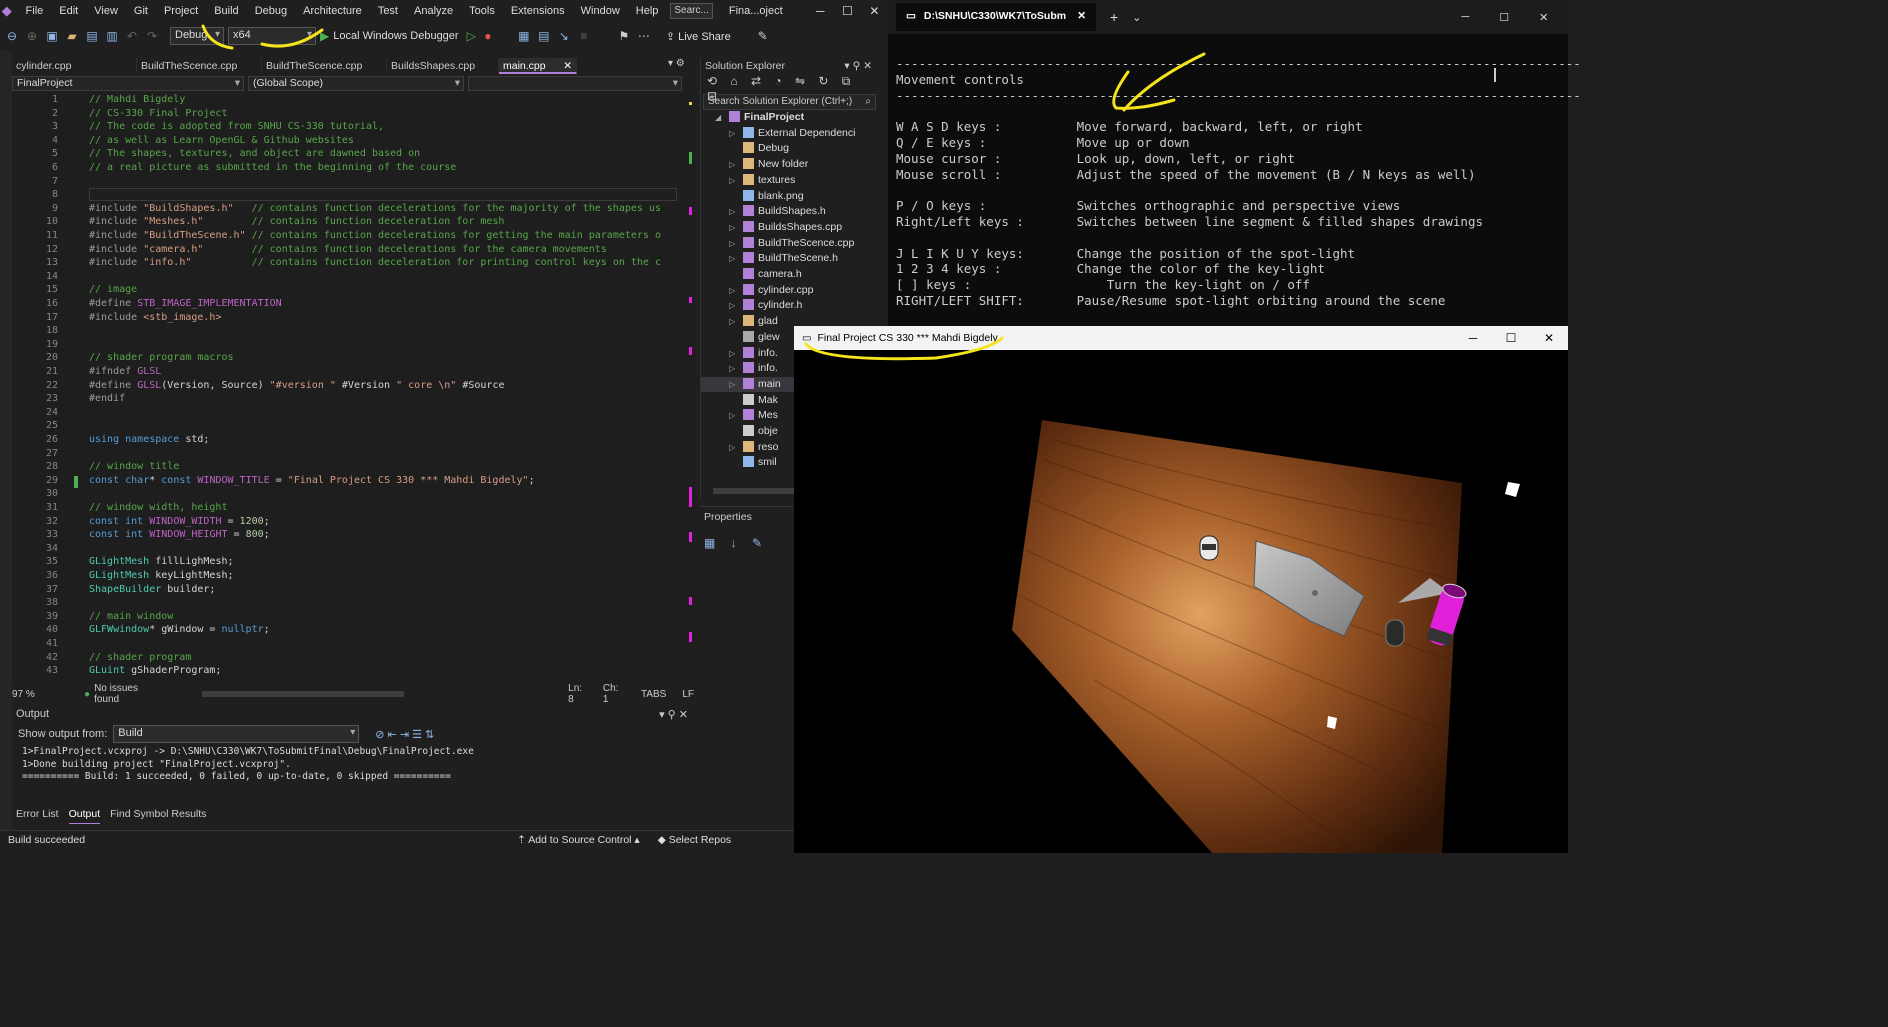 This screenshot has width=1888, height=1027. I want to click on code-line: GLuint gShaderProgram;, so click(155, 670).